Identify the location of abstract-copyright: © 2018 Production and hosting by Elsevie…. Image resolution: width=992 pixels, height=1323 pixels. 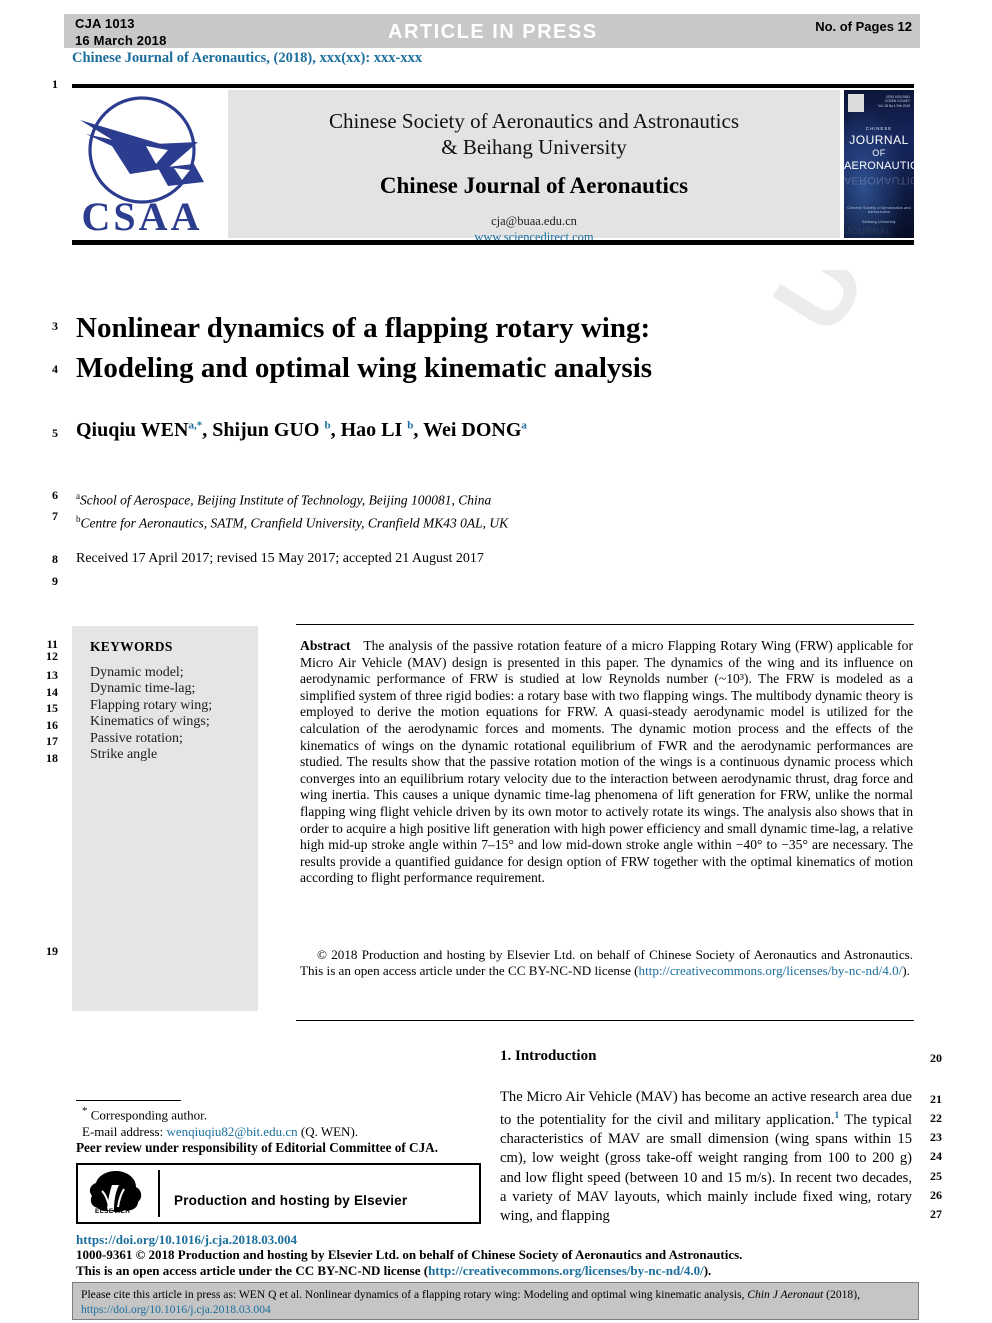
(606, 963).